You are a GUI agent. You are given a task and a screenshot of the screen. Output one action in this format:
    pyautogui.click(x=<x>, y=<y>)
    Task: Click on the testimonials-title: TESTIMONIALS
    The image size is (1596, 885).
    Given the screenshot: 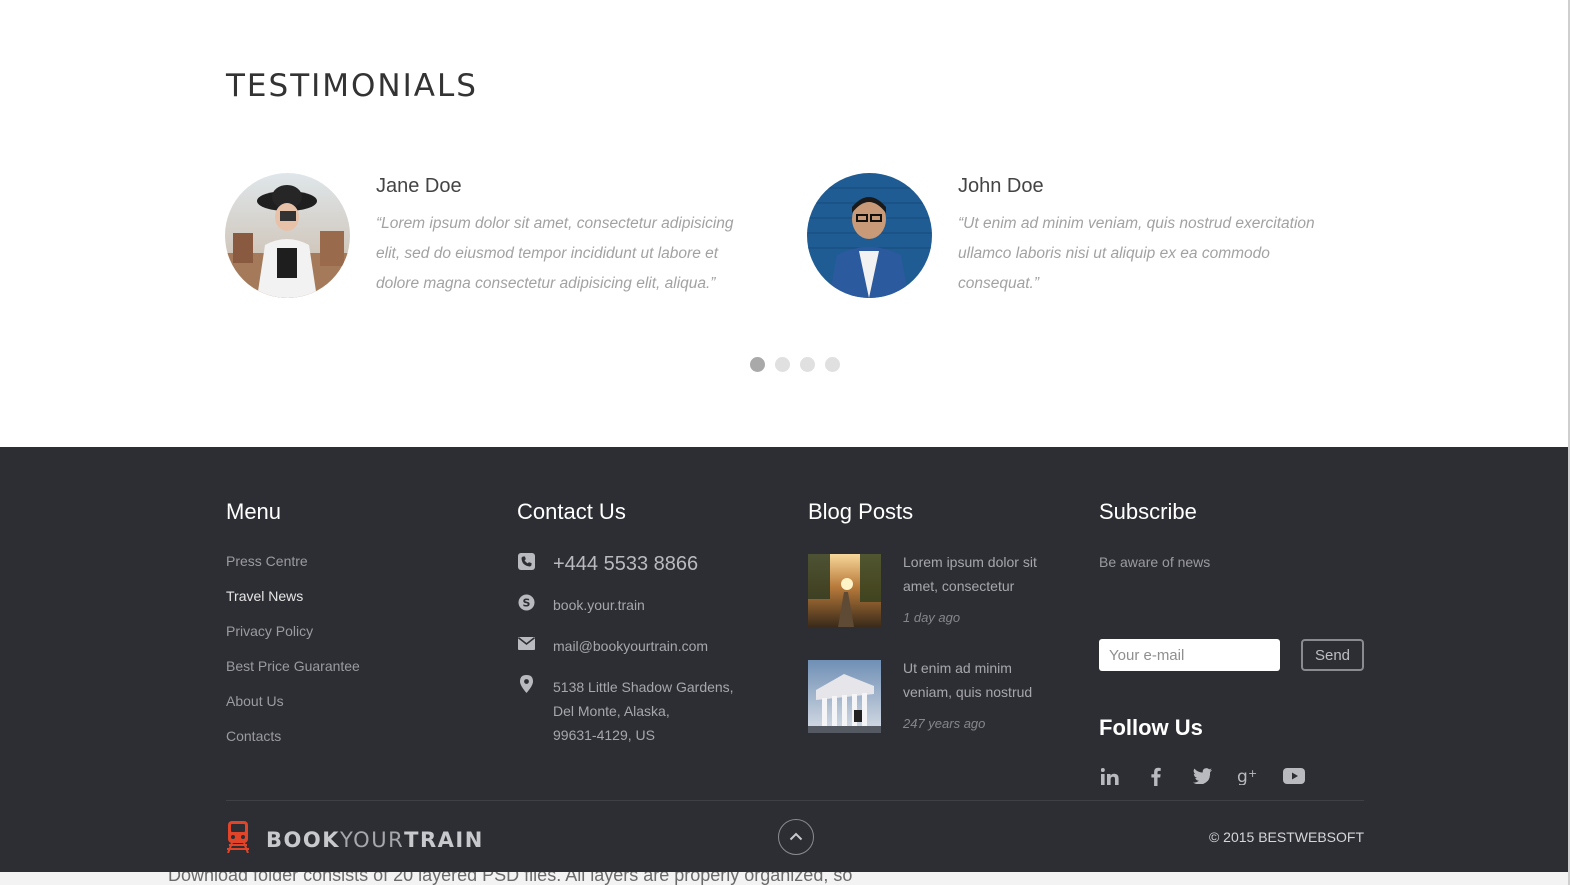 What is the action you would take?
    pyautogui.click(x=352, y=86)
    